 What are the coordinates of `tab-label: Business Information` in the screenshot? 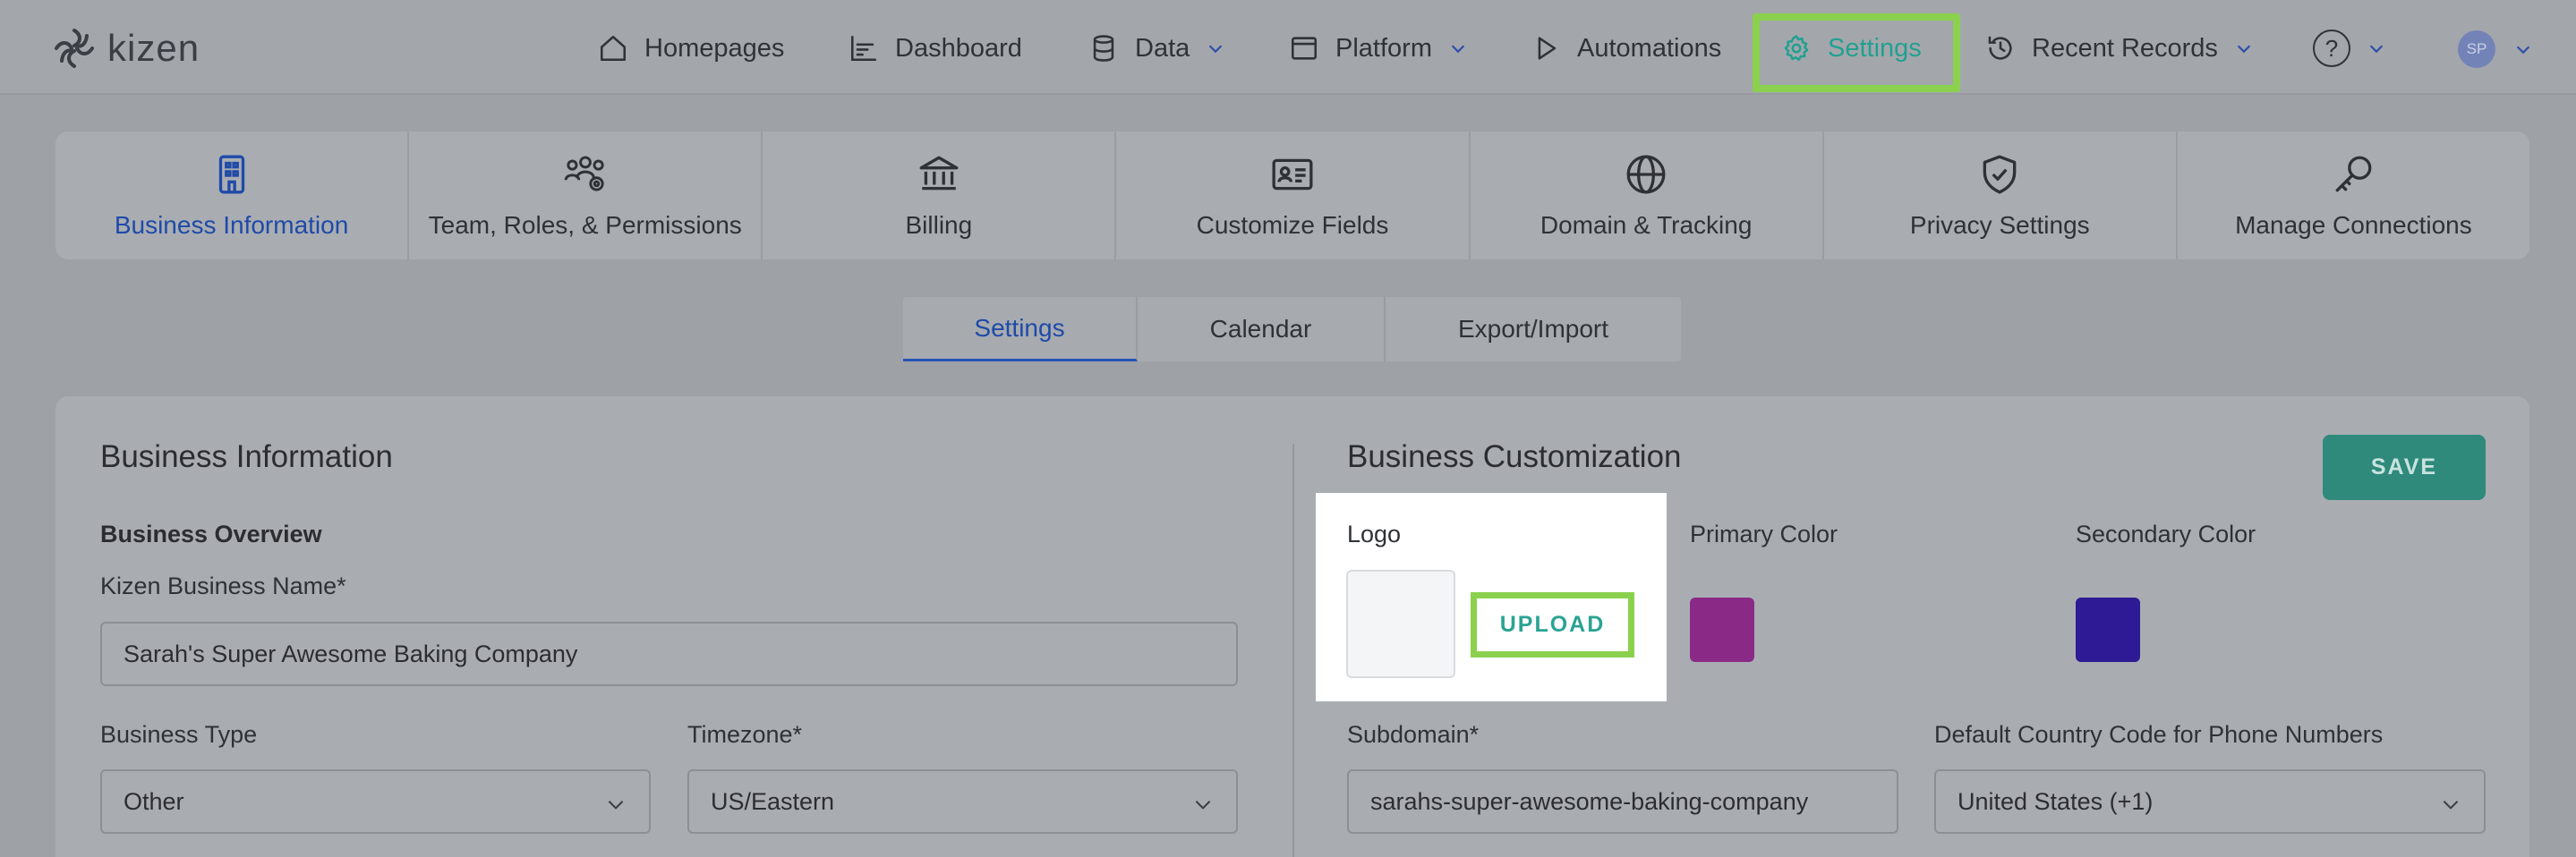 It's located at (231, 224).